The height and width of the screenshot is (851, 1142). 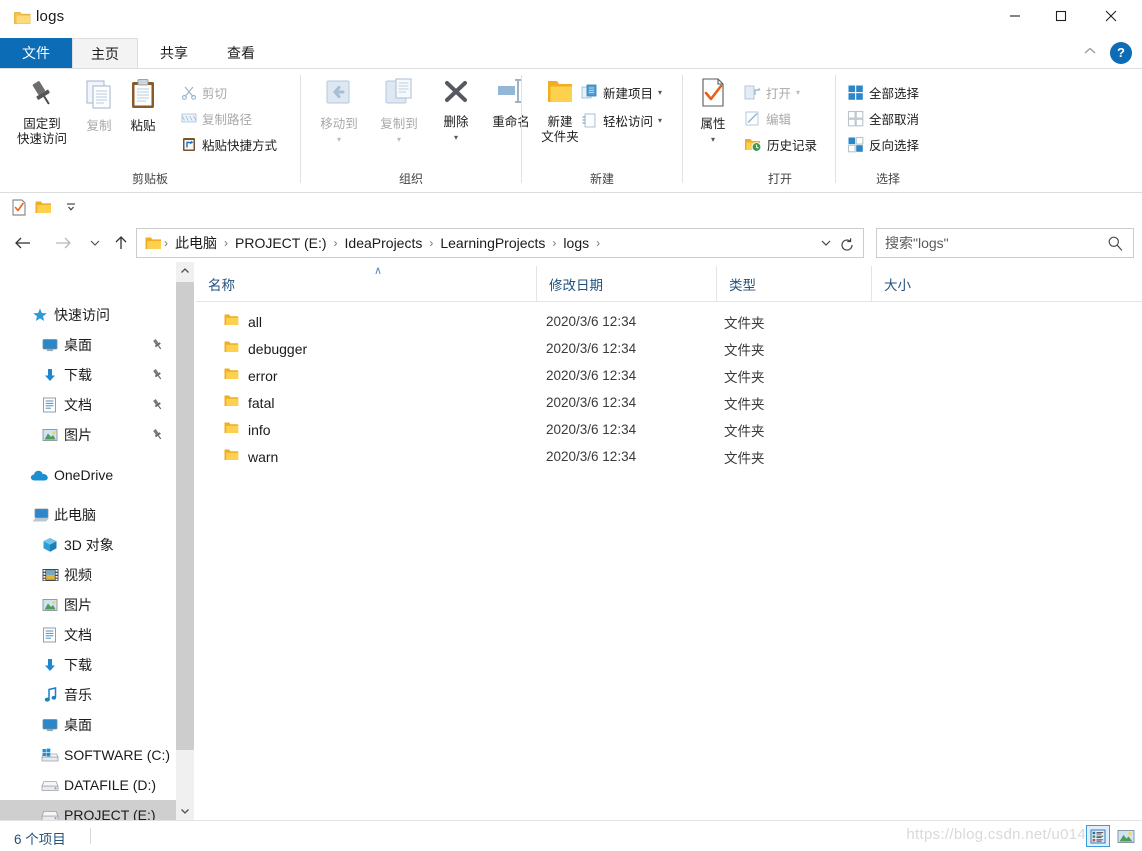 What do you see at coordinates (669, 402) in the screenshot?
I see `table-row: fatal 2020/3/6 12:34 文件夹` at bounding box center [669, 402].